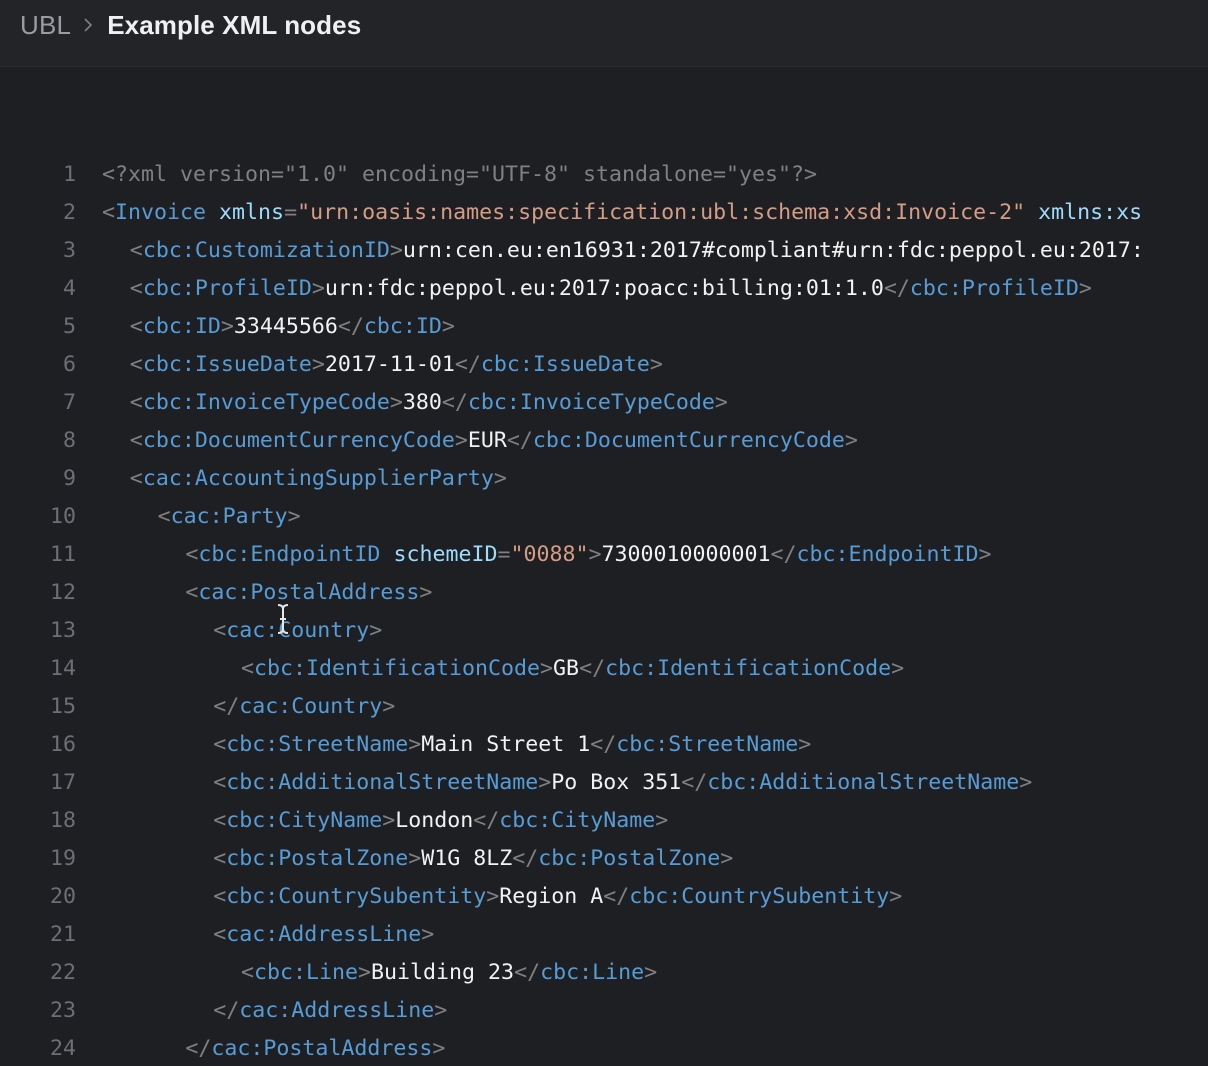 The height and width of the screenshot is (1066, 1208). I want to click on breadcrumb: UBL Example XML nodes, so click(190, 25).